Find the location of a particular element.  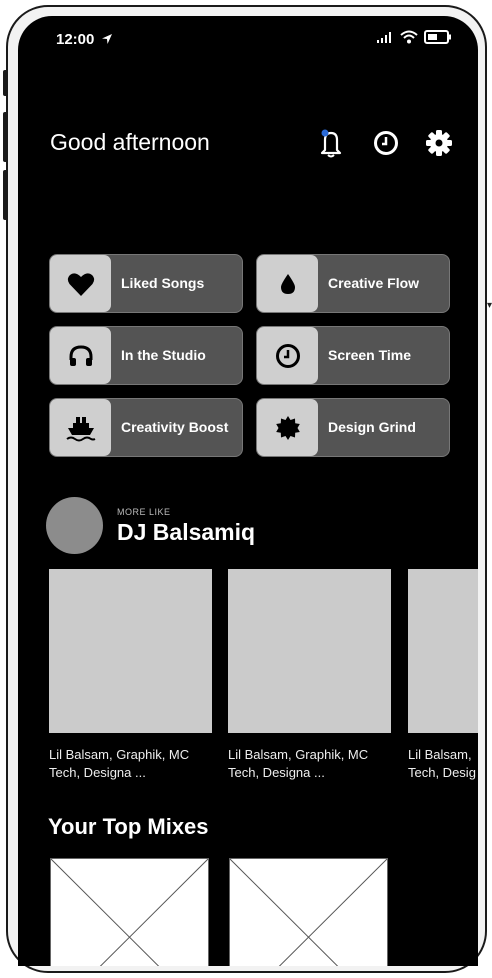

shortcut-design-grind: Design Grind is located at coordinates (353, 427).